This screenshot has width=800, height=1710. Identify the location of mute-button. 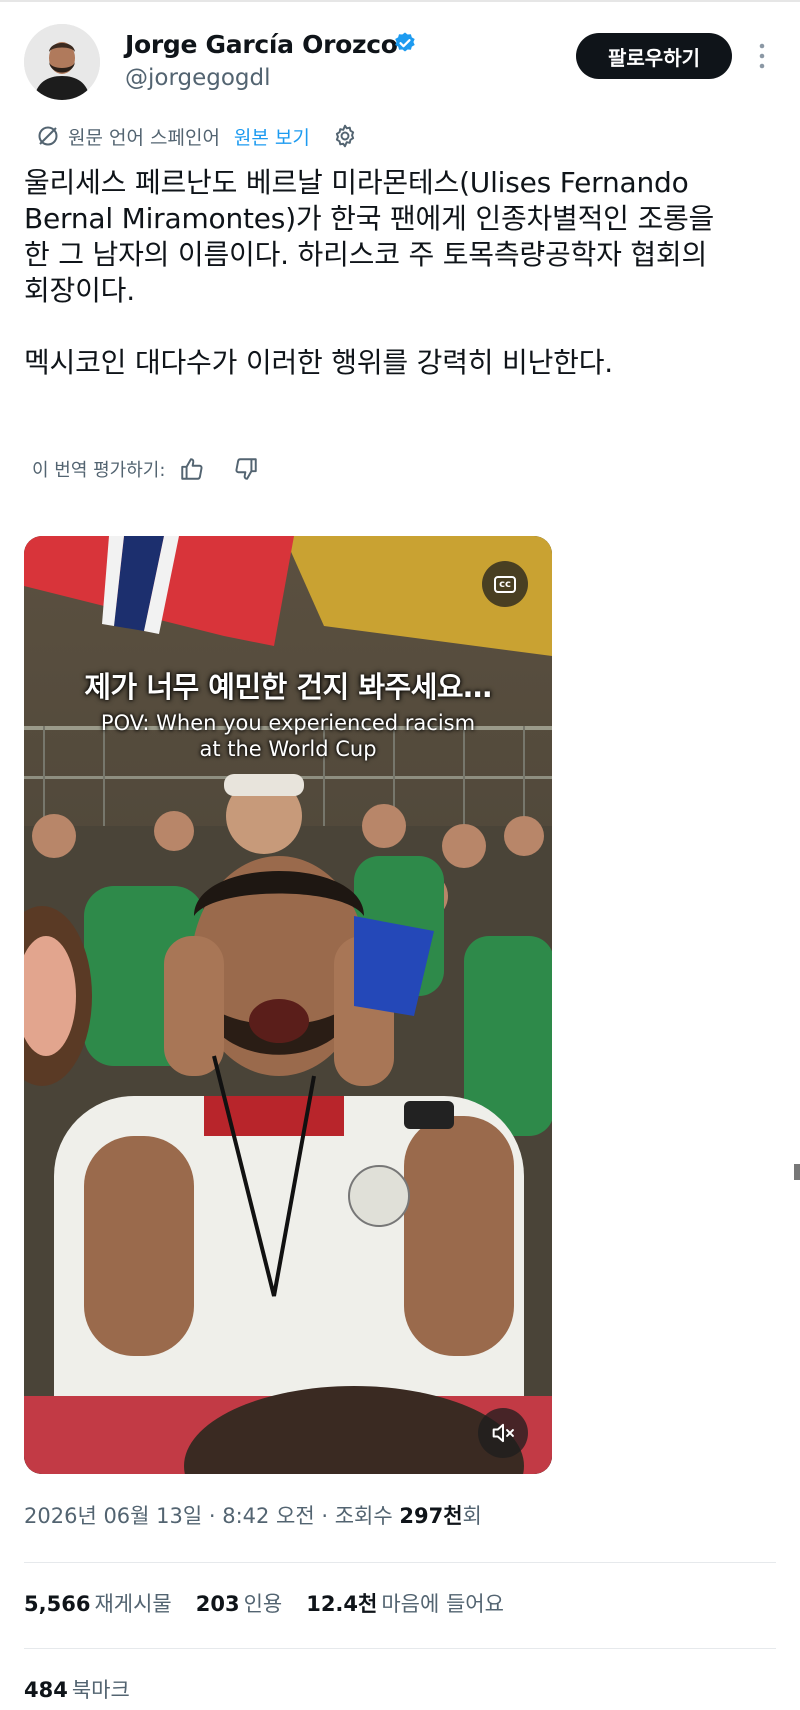
(503, 1433).